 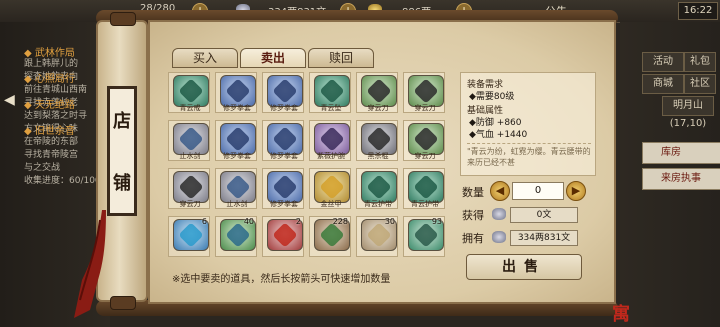 What do you see at coordinates (340, 221) in the screenshot?
I see `item-count: 228` at bounding box center [340, 221].